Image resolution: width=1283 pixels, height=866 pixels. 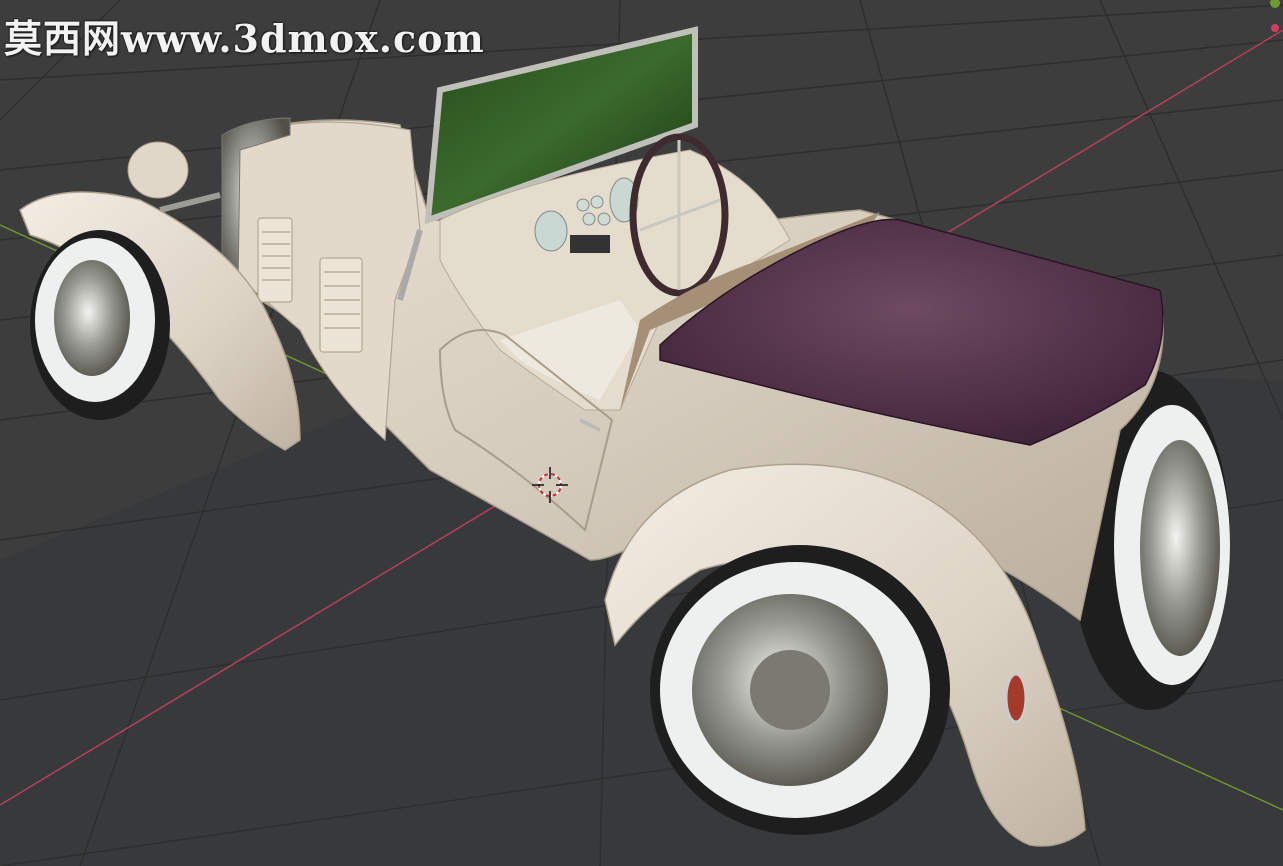 I want to click on watermark-text: 莫西网www.3dmox.com, so click(x=244, y=38).